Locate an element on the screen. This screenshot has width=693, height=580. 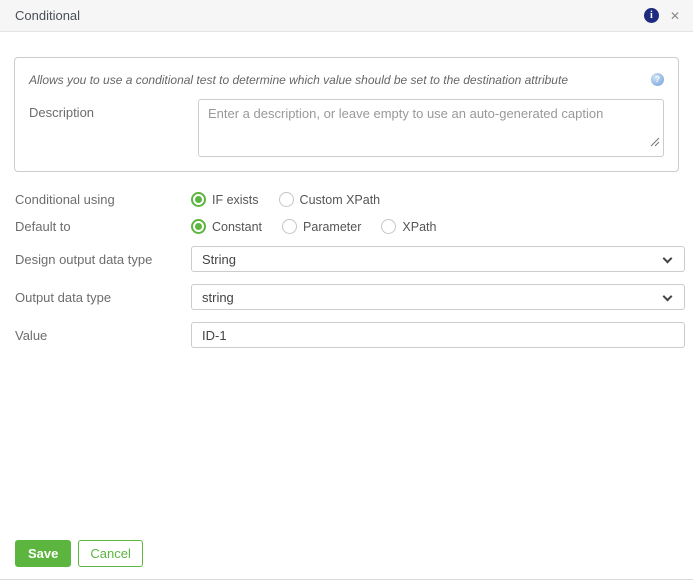
cancel-button: Cancel is located at coordinates (110, 553).